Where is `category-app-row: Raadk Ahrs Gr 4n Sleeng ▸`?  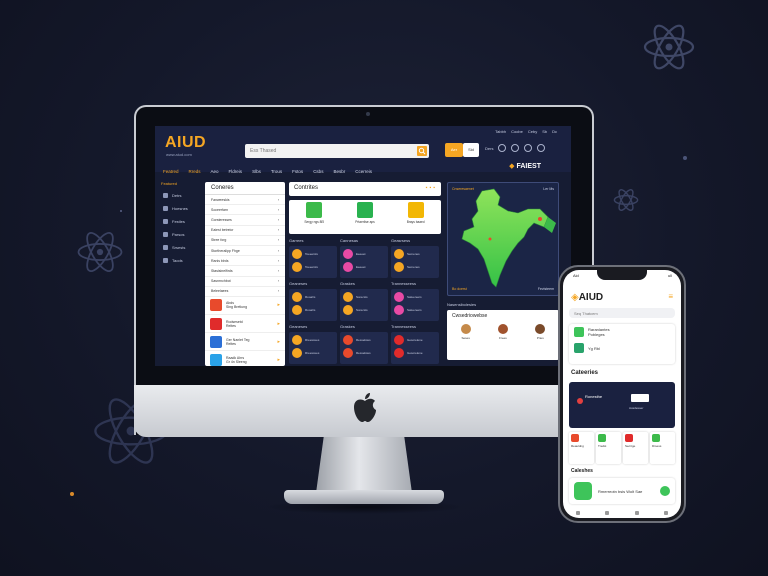
category-app-row: Raadk Ahrs Gr 4n Sleeng ▸ is located at coordinates (245, 358).